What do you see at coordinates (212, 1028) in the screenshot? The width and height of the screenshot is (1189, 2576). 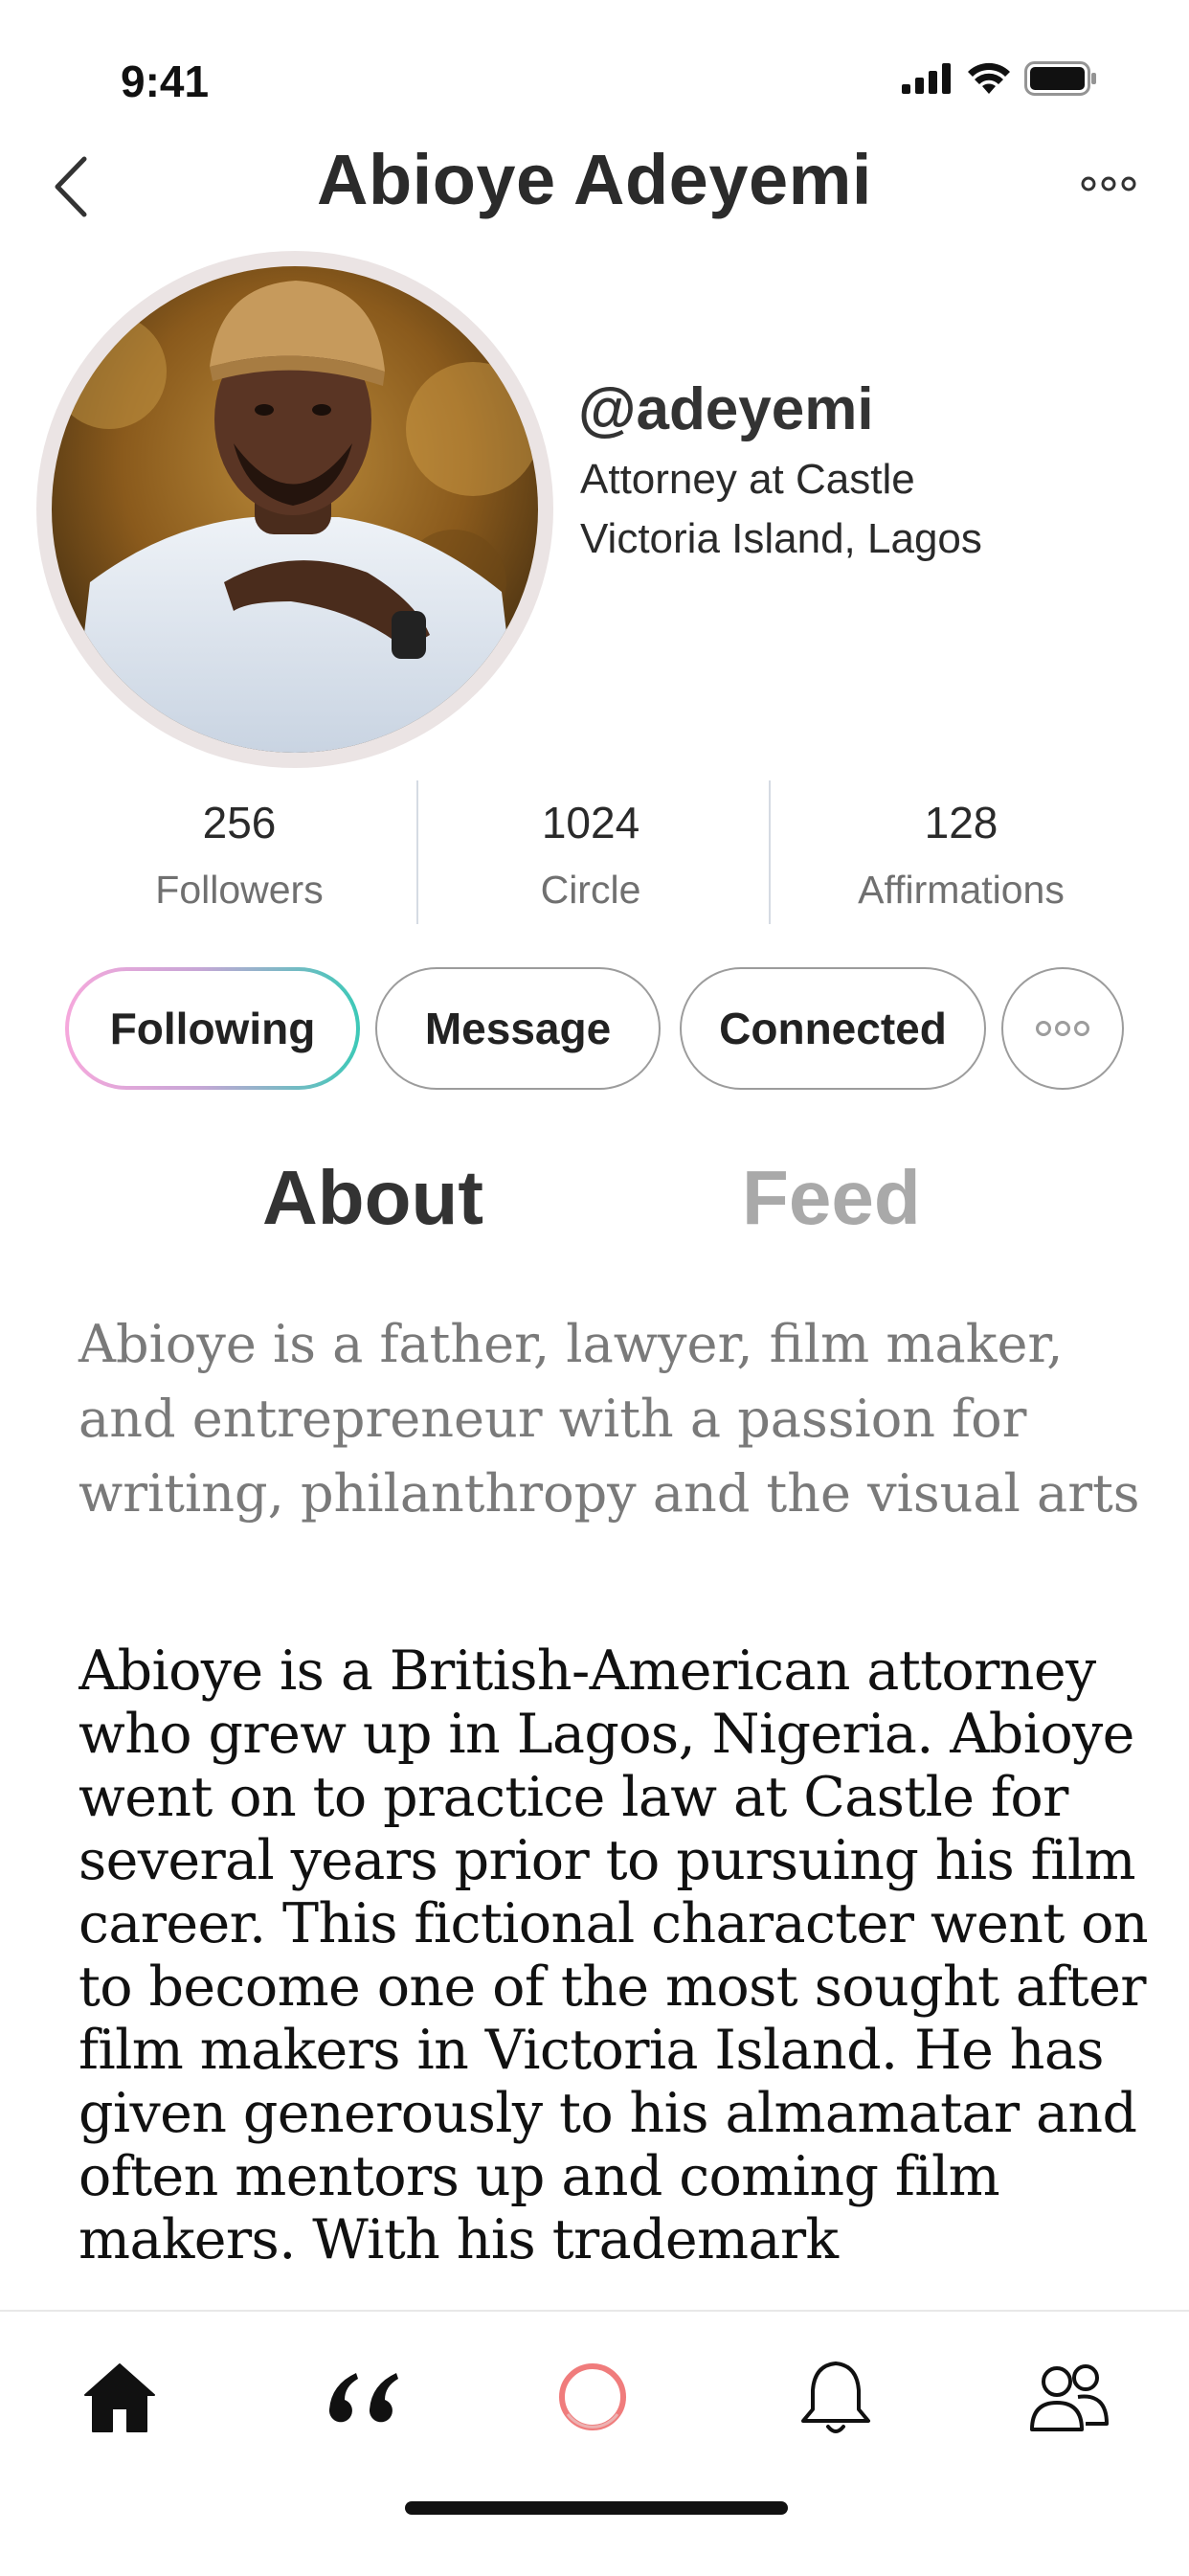 I see `following-button: Following` at bounding box center [212, 1028].